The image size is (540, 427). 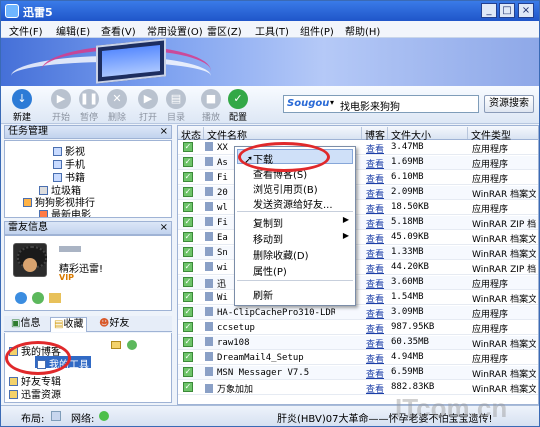 What do you see at coordinates (381, 104) in the screenshot?
I see `search-input: Sougou ▾ 找电影来狗狗` at bounding box center [381, 104].